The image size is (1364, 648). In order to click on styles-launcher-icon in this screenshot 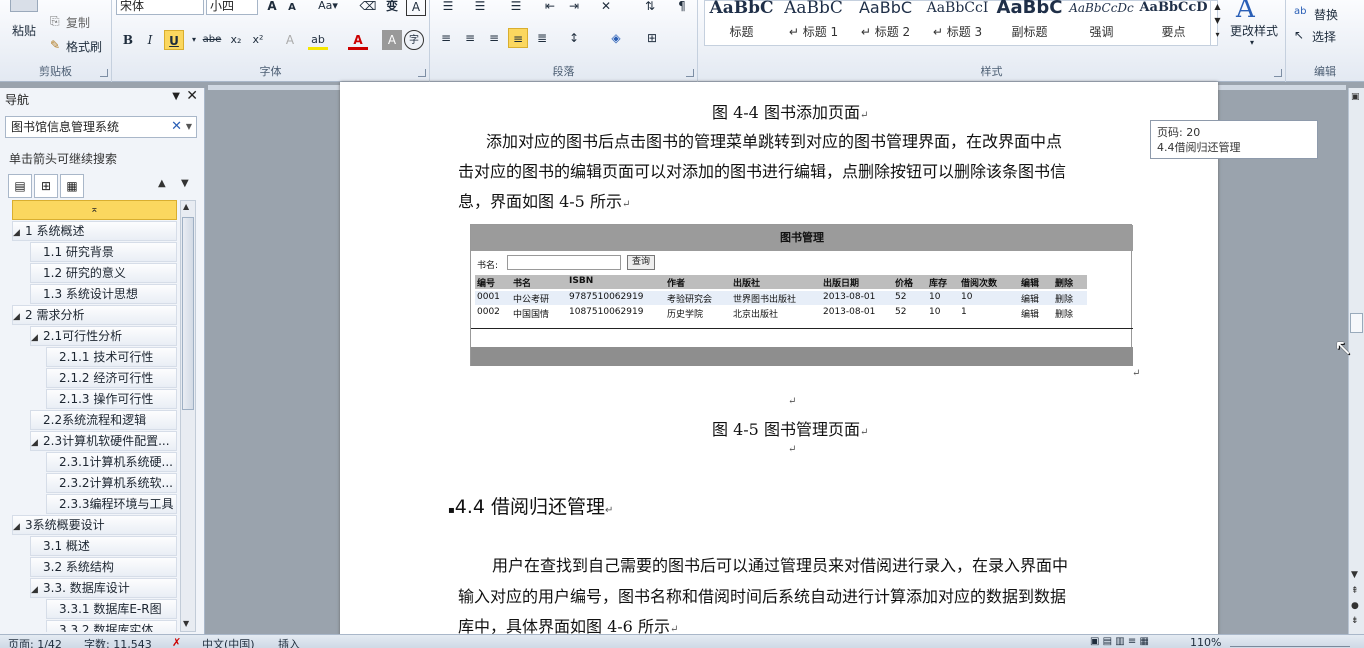, I will do `click(1278, 73)`.